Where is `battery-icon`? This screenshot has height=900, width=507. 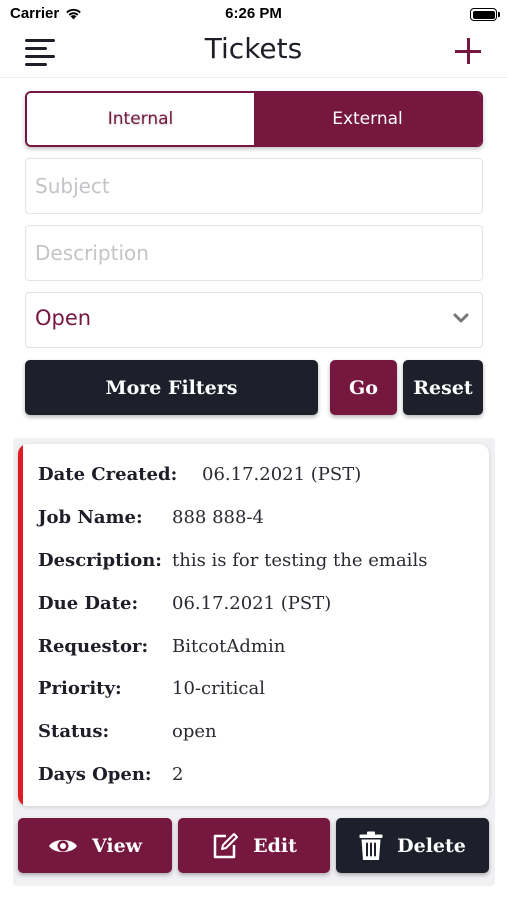
battery-icon is located at coordinates (485, 14).